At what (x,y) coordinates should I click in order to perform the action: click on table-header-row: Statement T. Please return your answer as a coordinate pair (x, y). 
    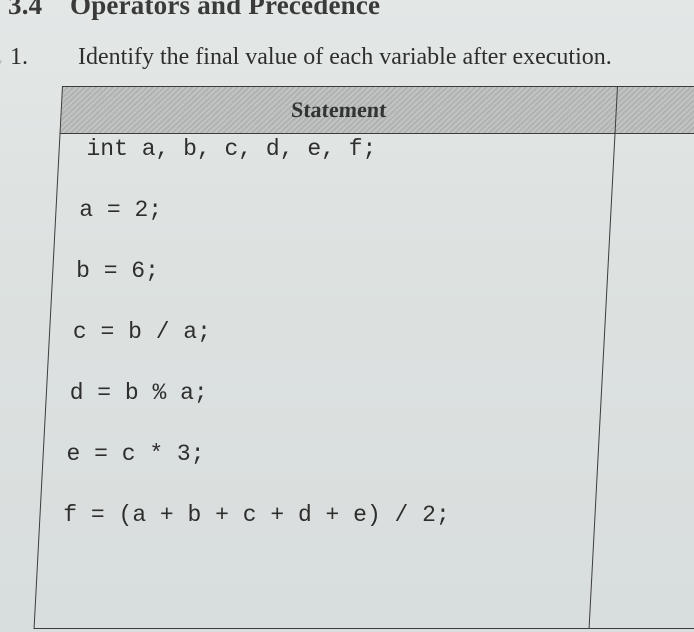
    Looking at the image, I should click on (377, 110).